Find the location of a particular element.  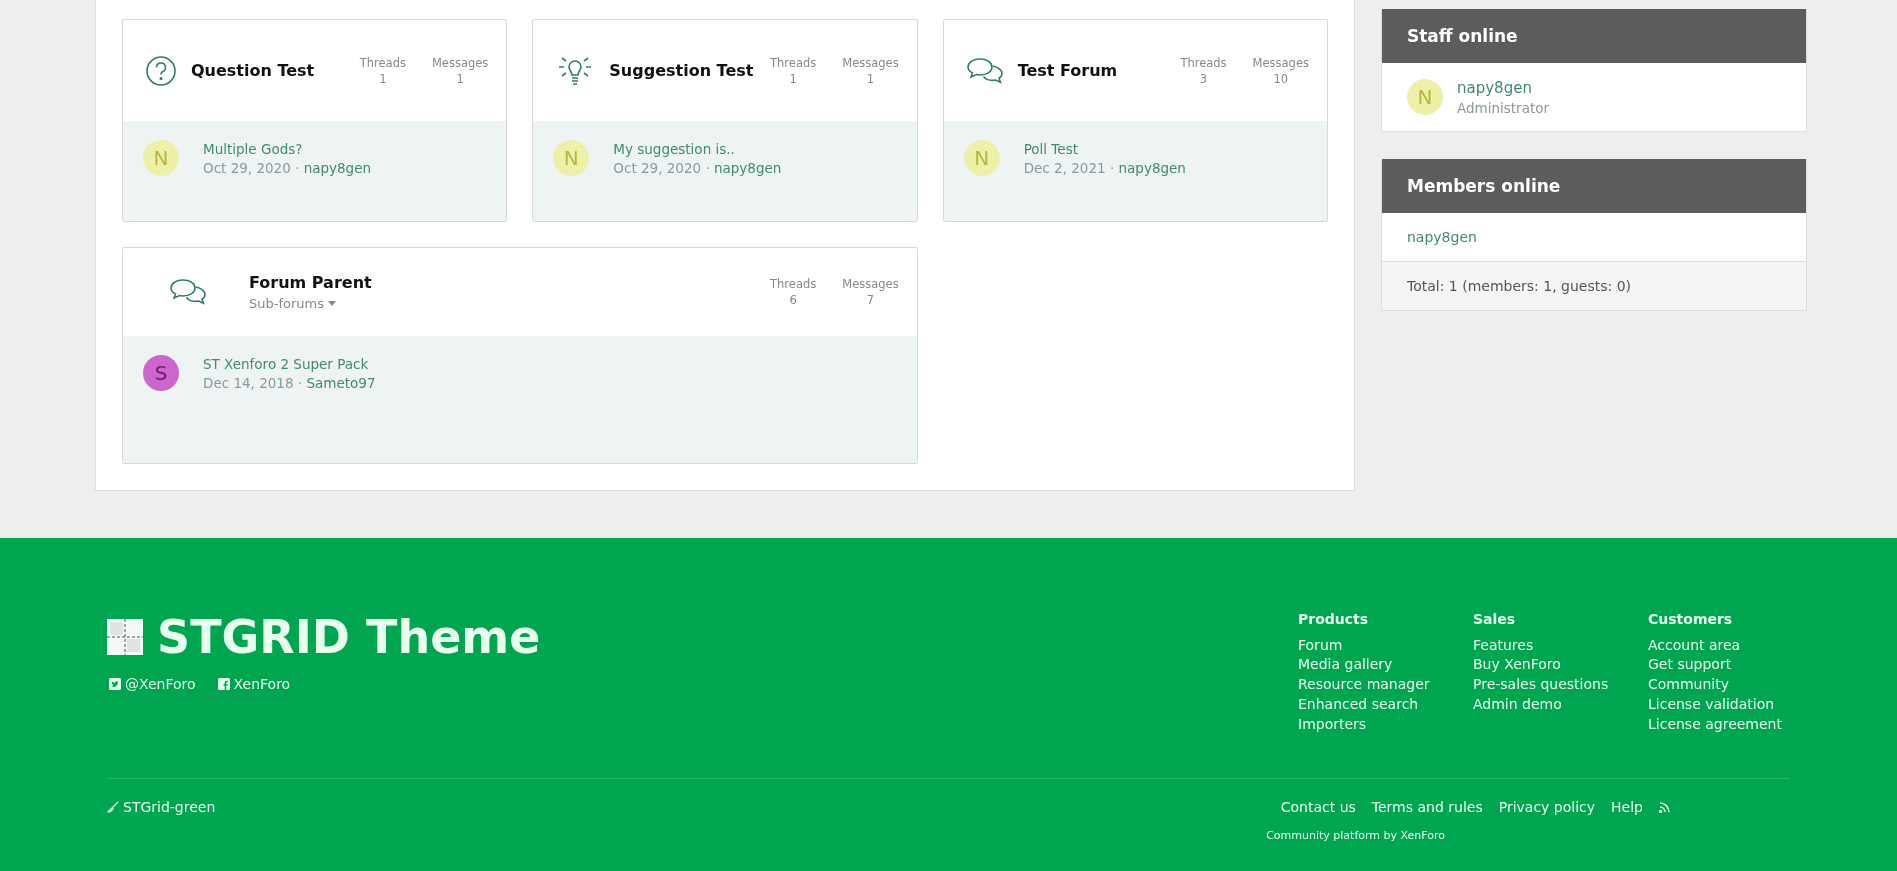

thread-link: My suggestion is.. is located at coordinates (697, 149).